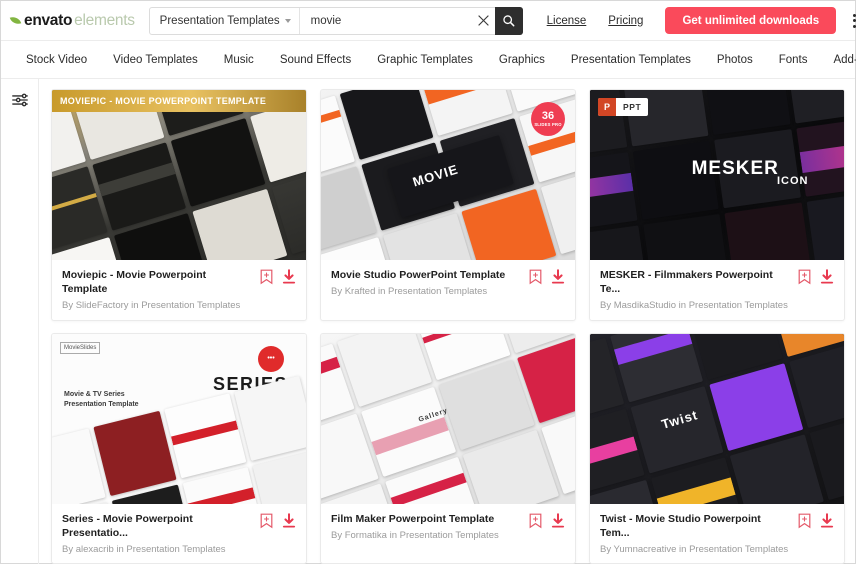 The image size is (856, 564). What do you see at coordinates (595, 21) in the screenshot?
I see `top-nav-links: License Pricing` at bounding box center [595, 21].